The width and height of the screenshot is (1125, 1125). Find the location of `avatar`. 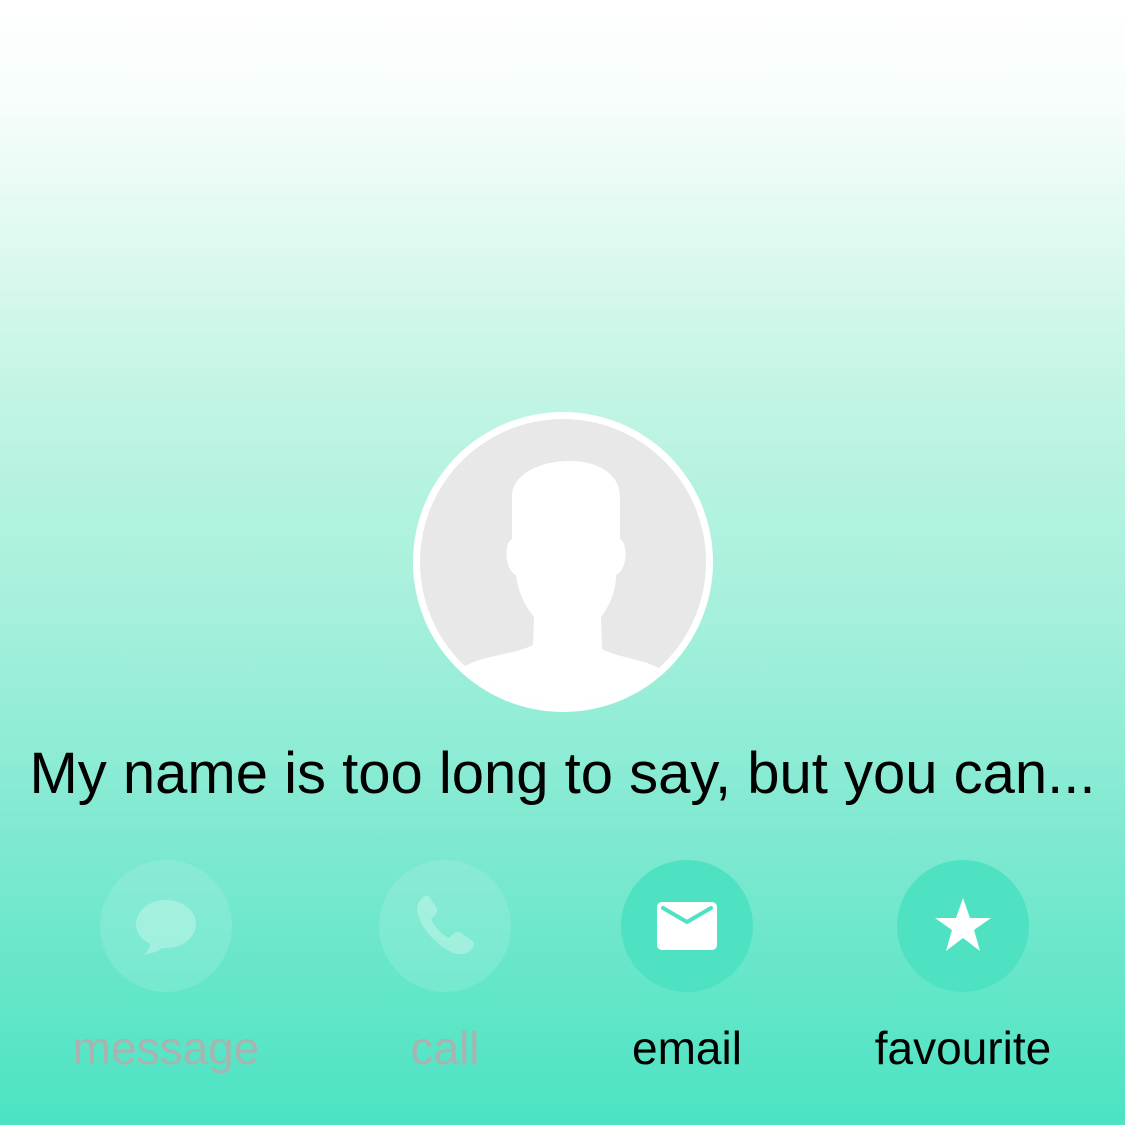

avatar is located at coordinates (563, 562).